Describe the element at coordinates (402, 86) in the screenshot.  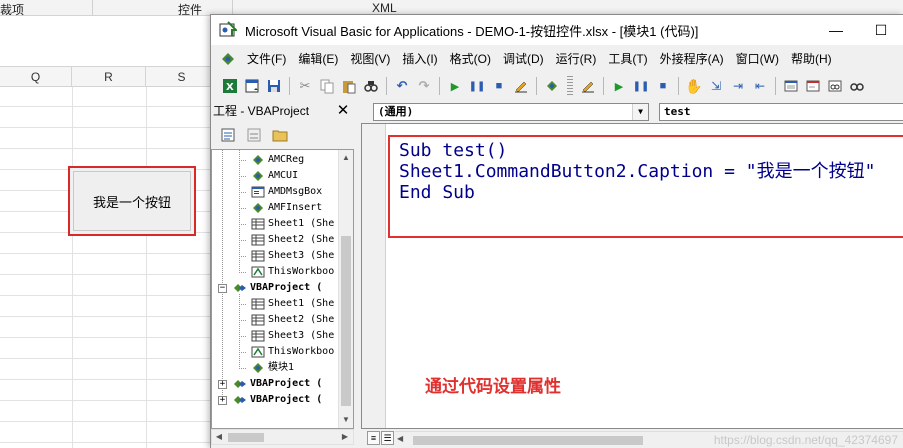
I see `undo-icon: ↶` at that location.